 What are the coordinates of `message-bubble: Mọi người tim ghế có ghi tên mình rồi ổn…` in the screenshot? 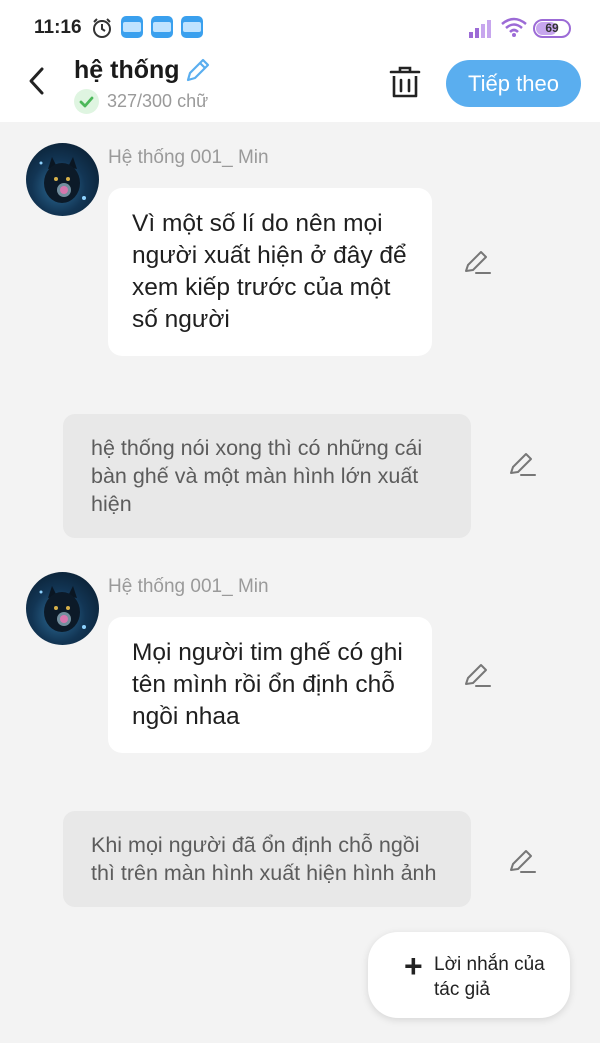 It's located at (270, 685).